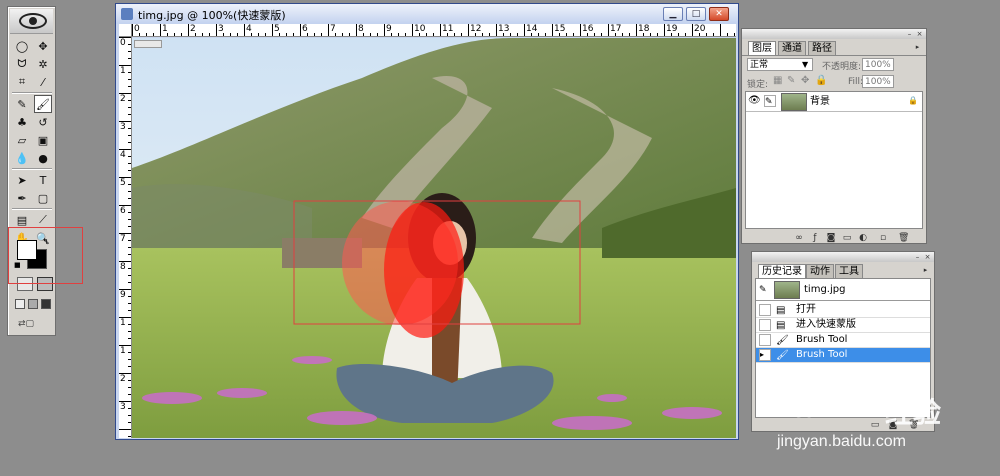 This screenshot has width=1000, height=476. Describe the element at coordinates (847, 238) in the screenshot. I see `new-group-icon: ▭` at that location.